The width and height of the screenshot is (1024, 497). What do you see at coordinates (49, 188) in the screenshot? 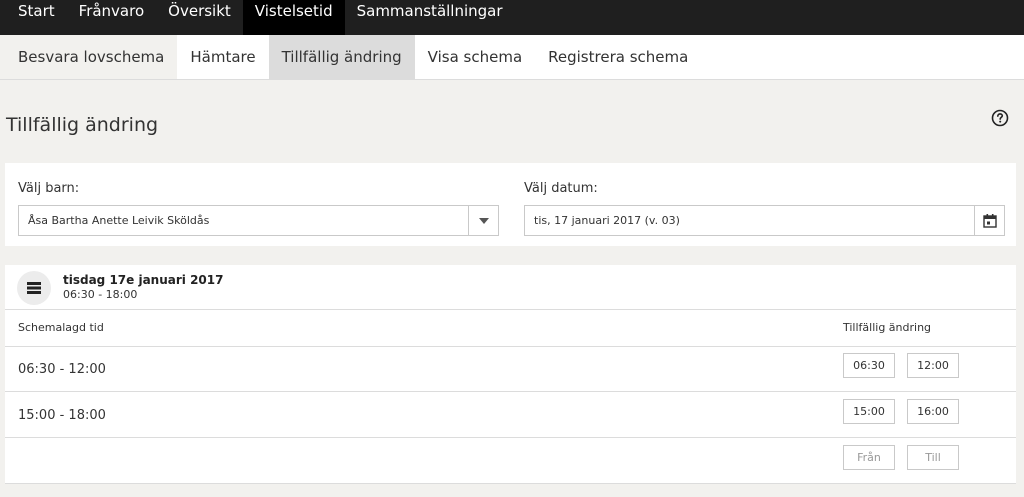
I see `child-label: Välj barn:` at bounding box center [49, 188].